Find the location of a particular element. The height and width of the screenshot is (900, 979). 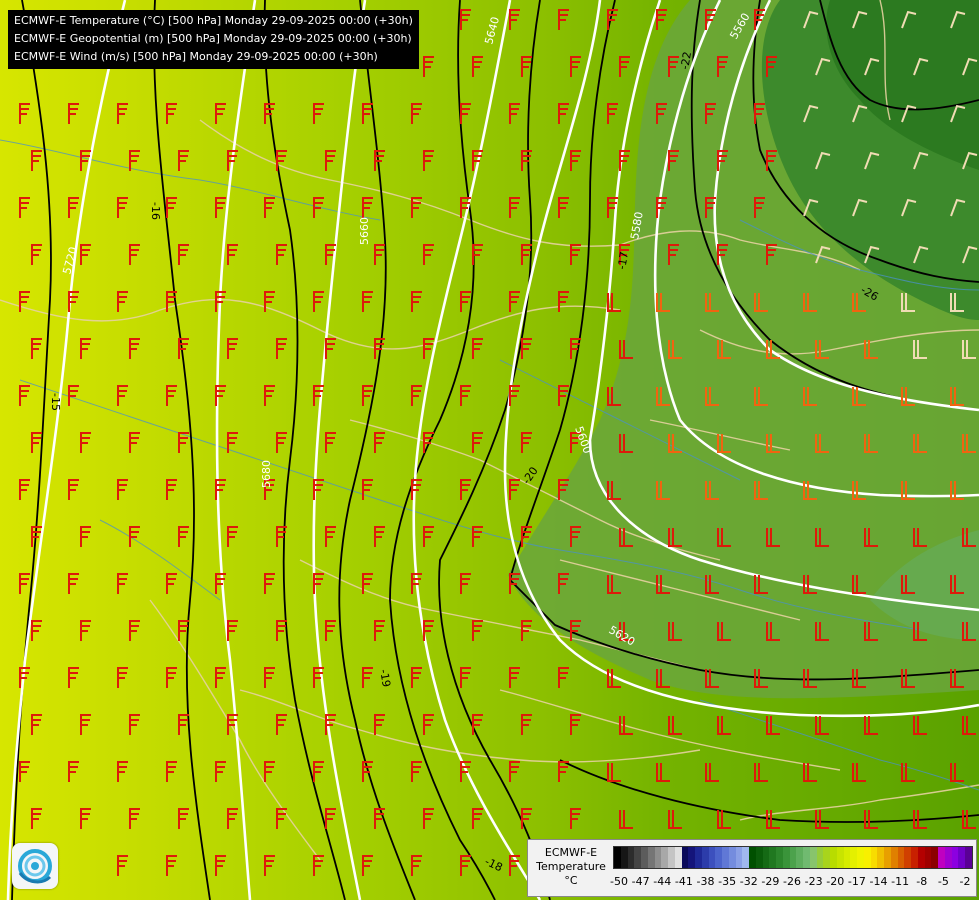

legend-tick: -41 is located at coordinates (683, 881).